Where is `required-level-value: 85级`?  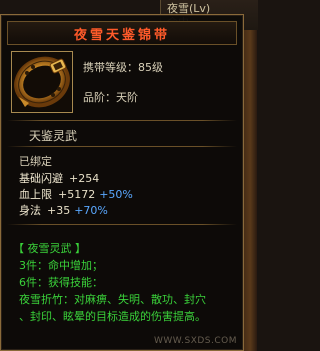
required-level-value: 85级 is located at coordinates (150, 67).